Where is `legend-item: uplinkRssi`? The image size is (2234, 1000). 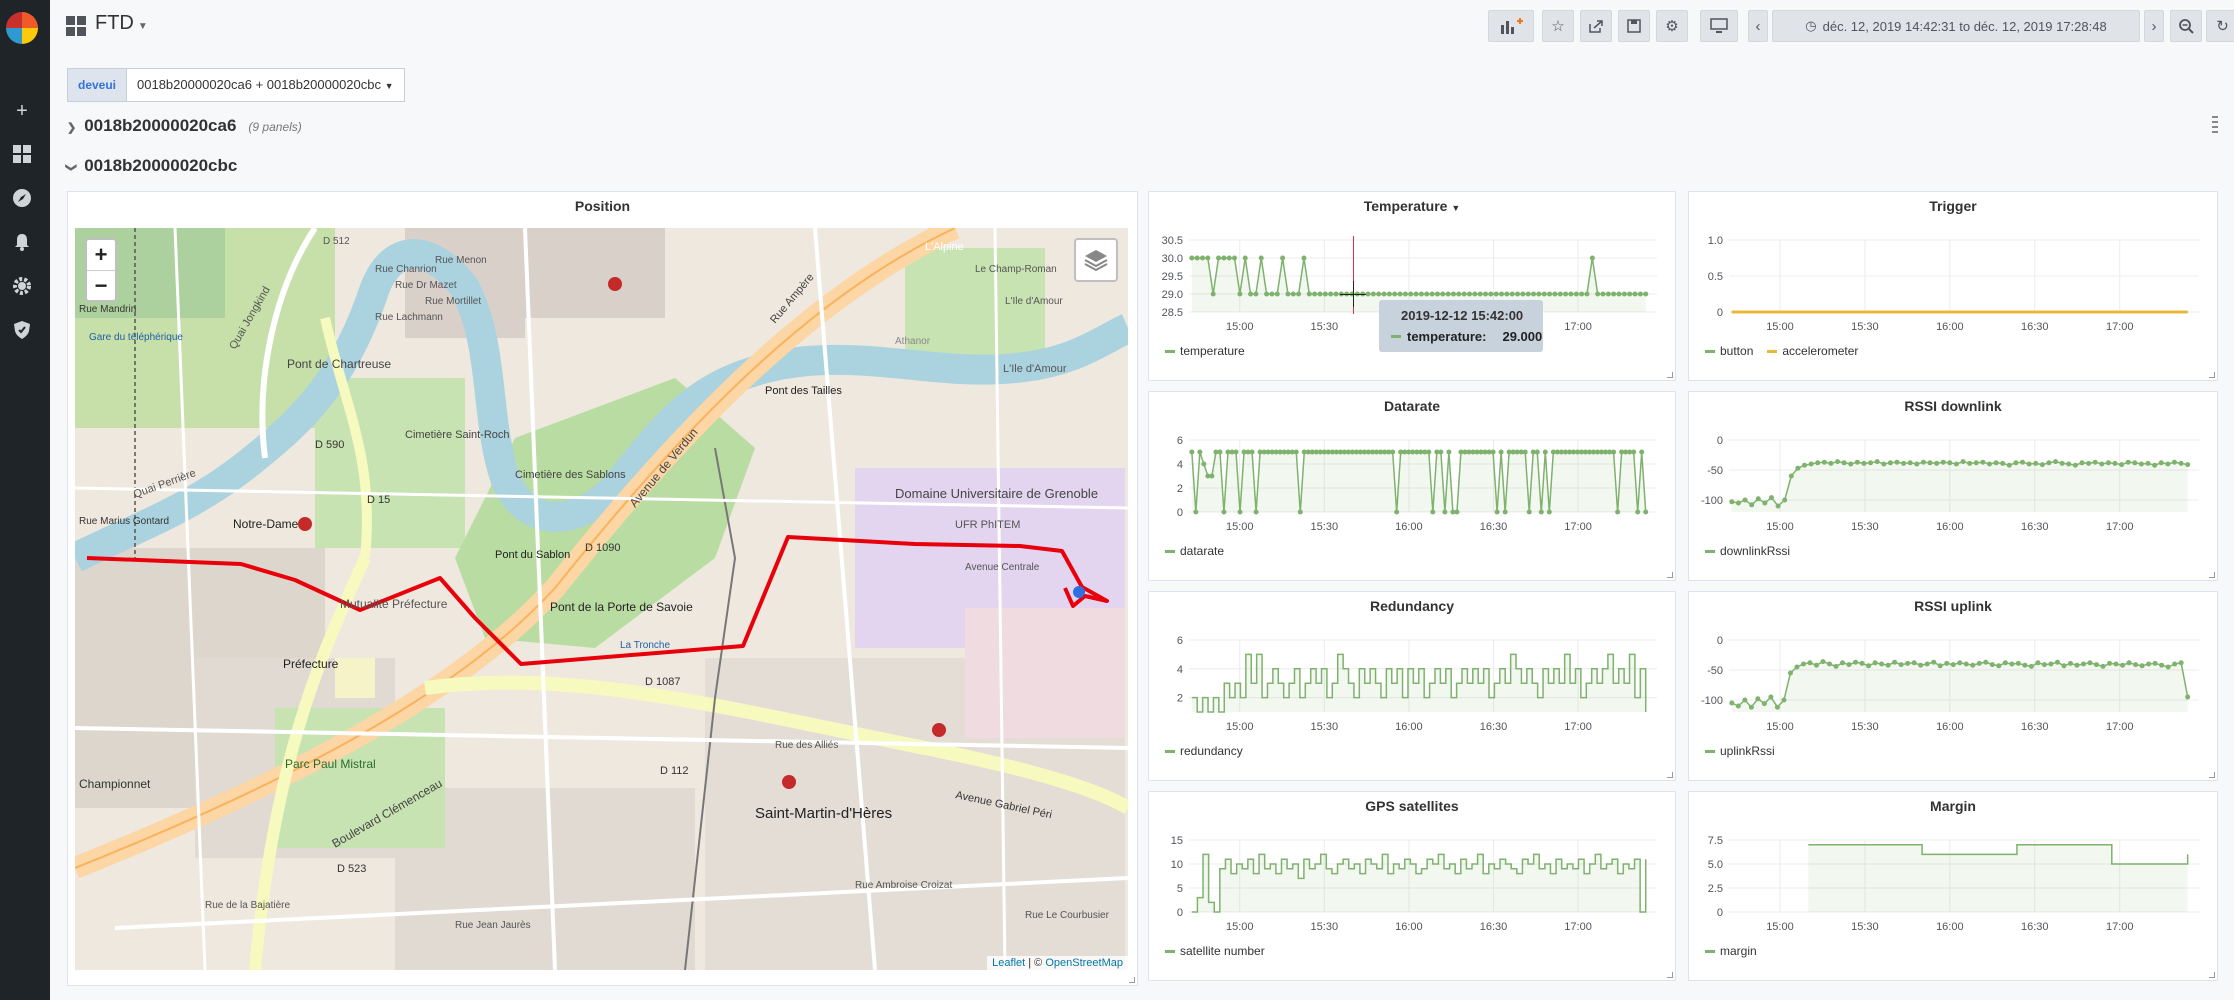 legend-item: uplinkRssi is located at coordinates (1740, 751).